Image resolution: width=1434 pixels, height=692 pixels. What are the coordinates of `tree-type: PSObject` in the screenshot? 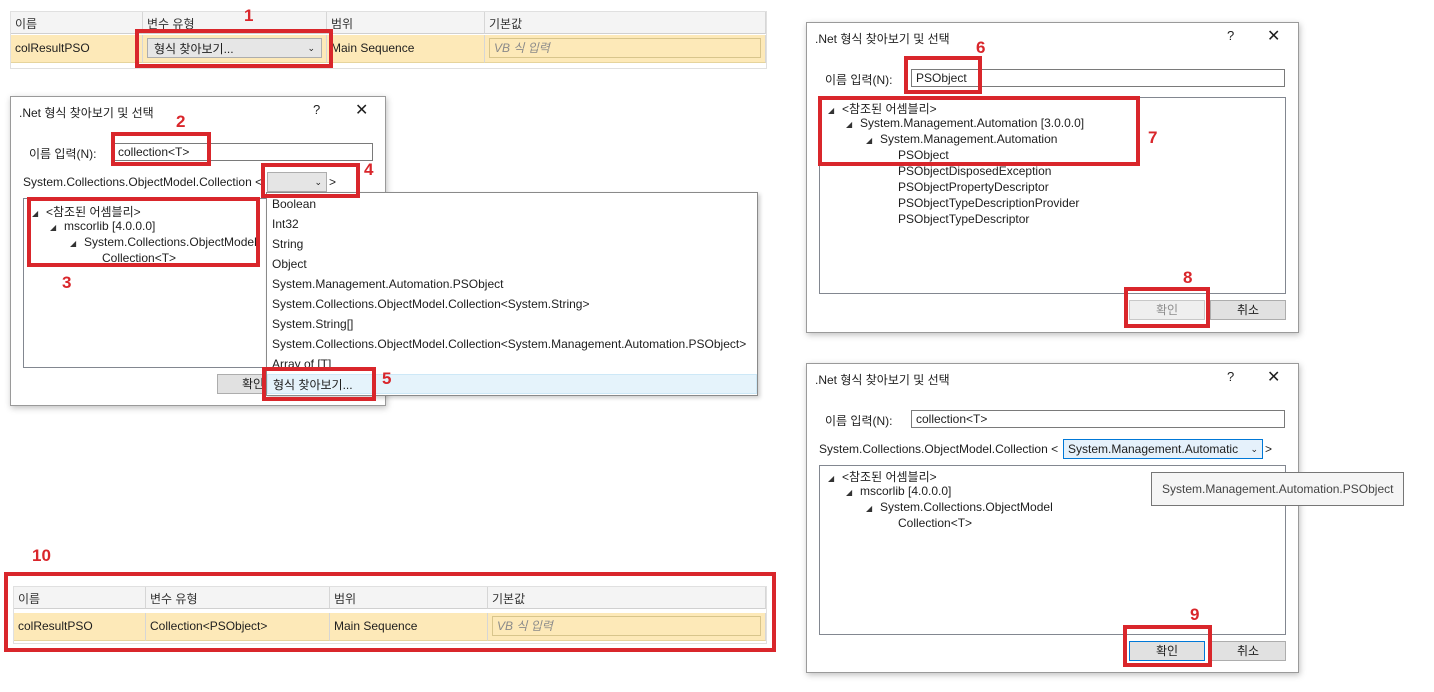 It's located at (923, 155).